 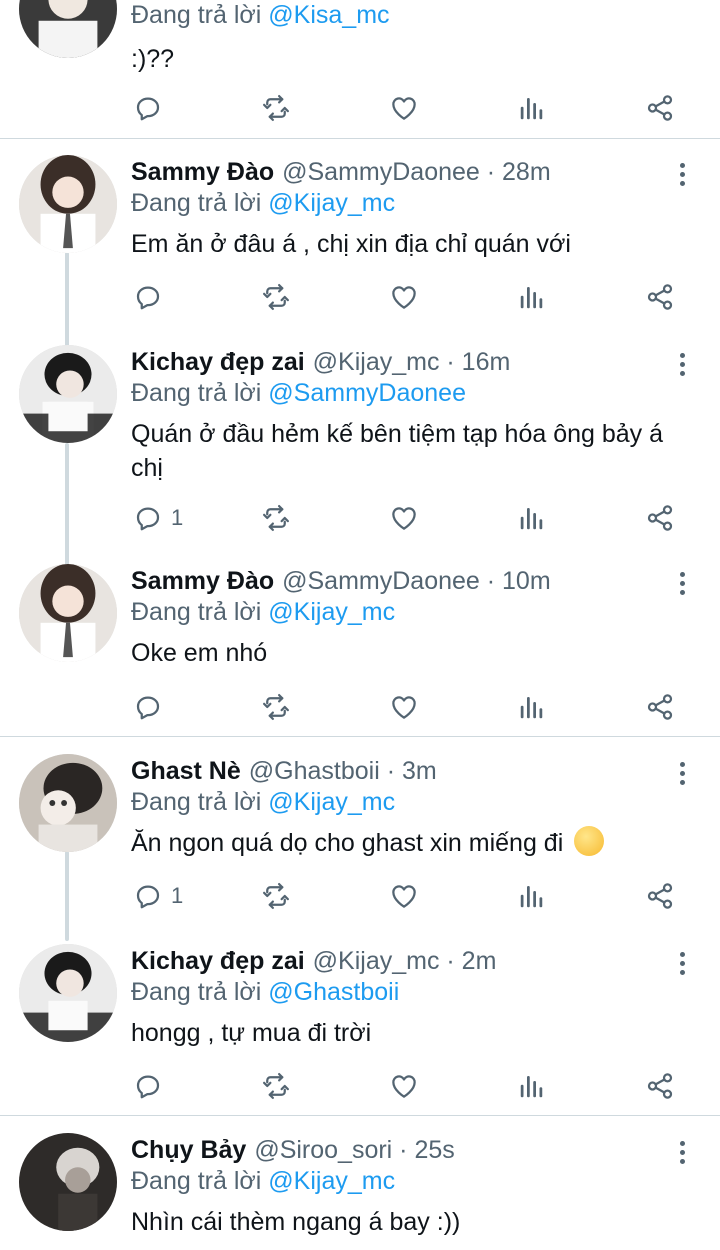 I want to click on user-handle: @SammyDaonee · 10m, so click(x=416, y=581).